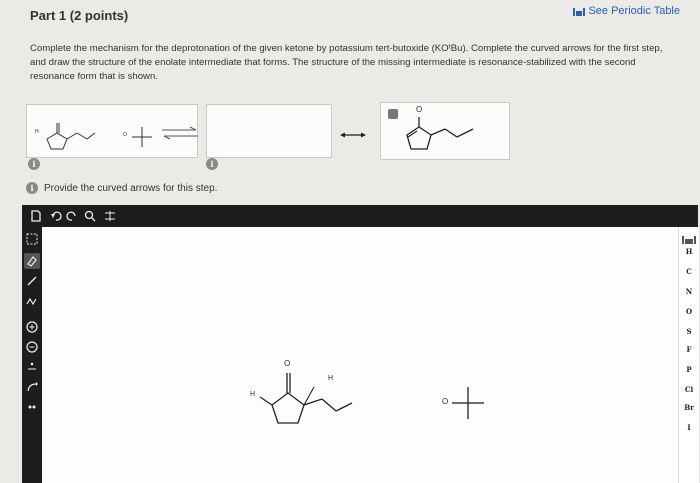  Describe the element at coordinates (360, 216) in the screenshot. I see `editor-toolbar` at that location.